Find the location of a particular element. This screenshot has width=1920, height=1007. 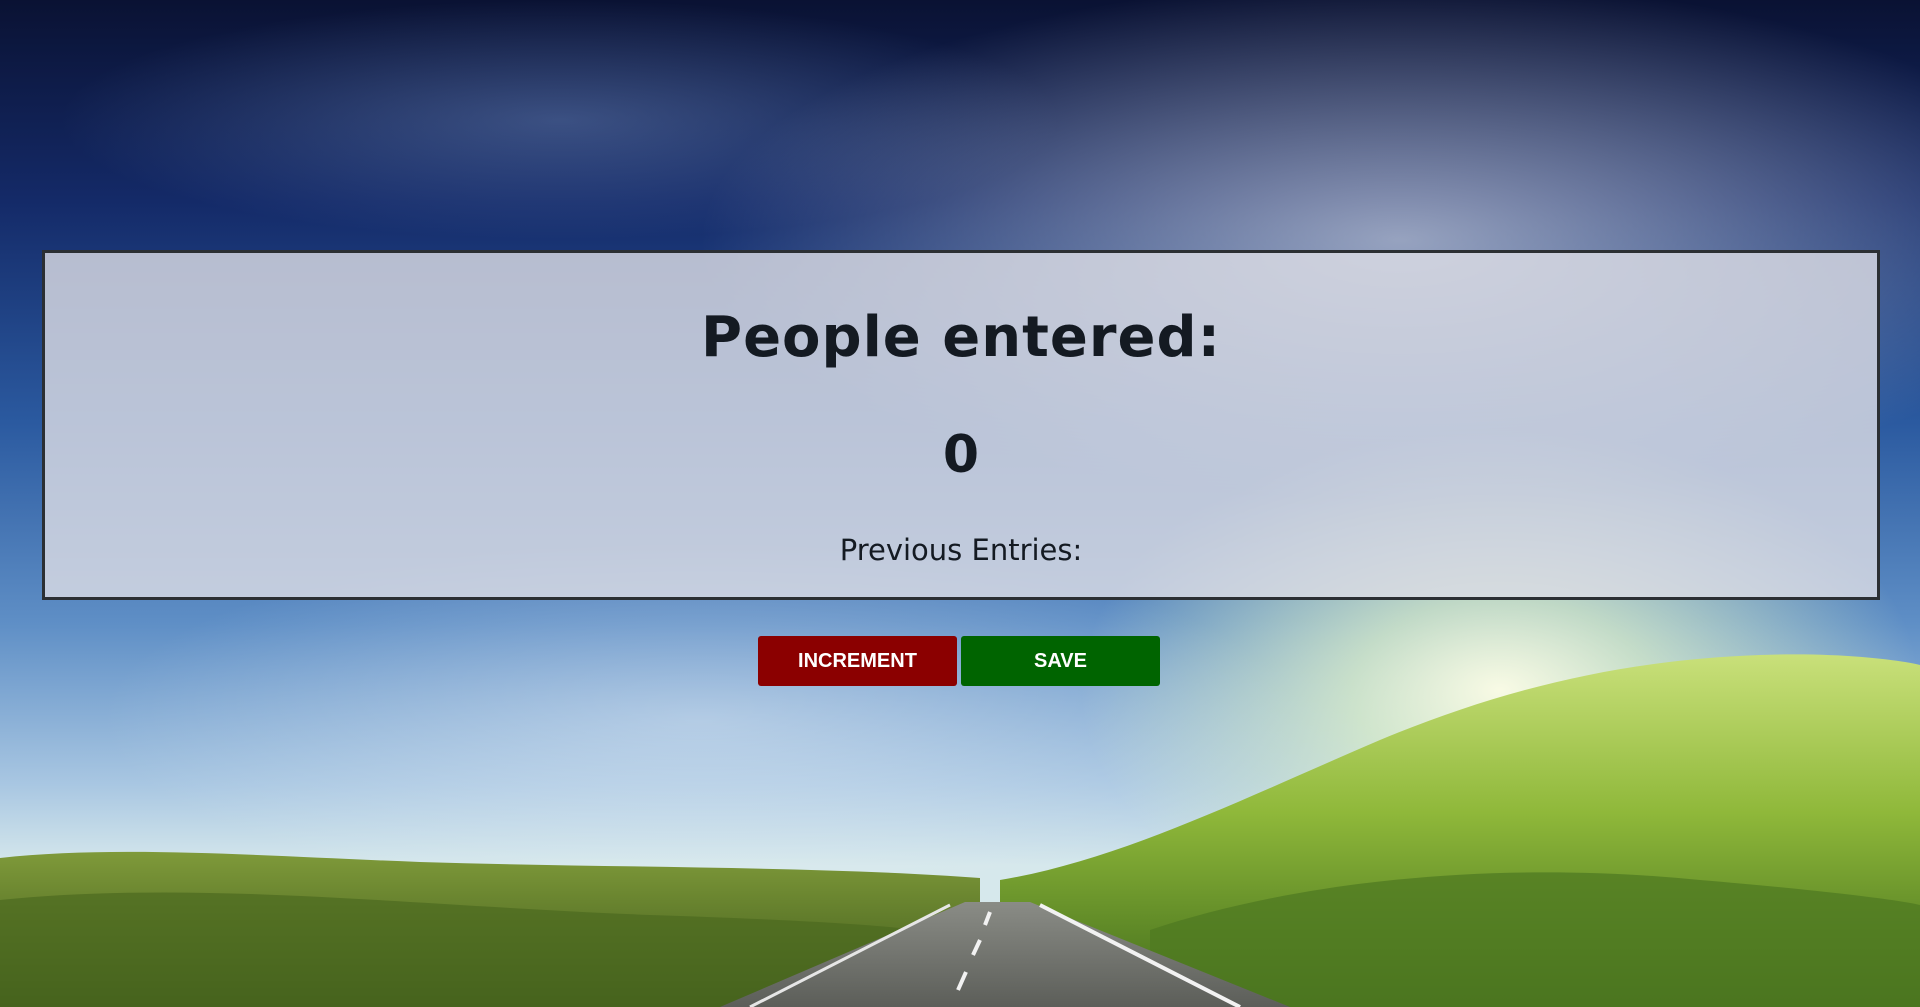

save-button: SAVE is located at coordinates (1060, 661).